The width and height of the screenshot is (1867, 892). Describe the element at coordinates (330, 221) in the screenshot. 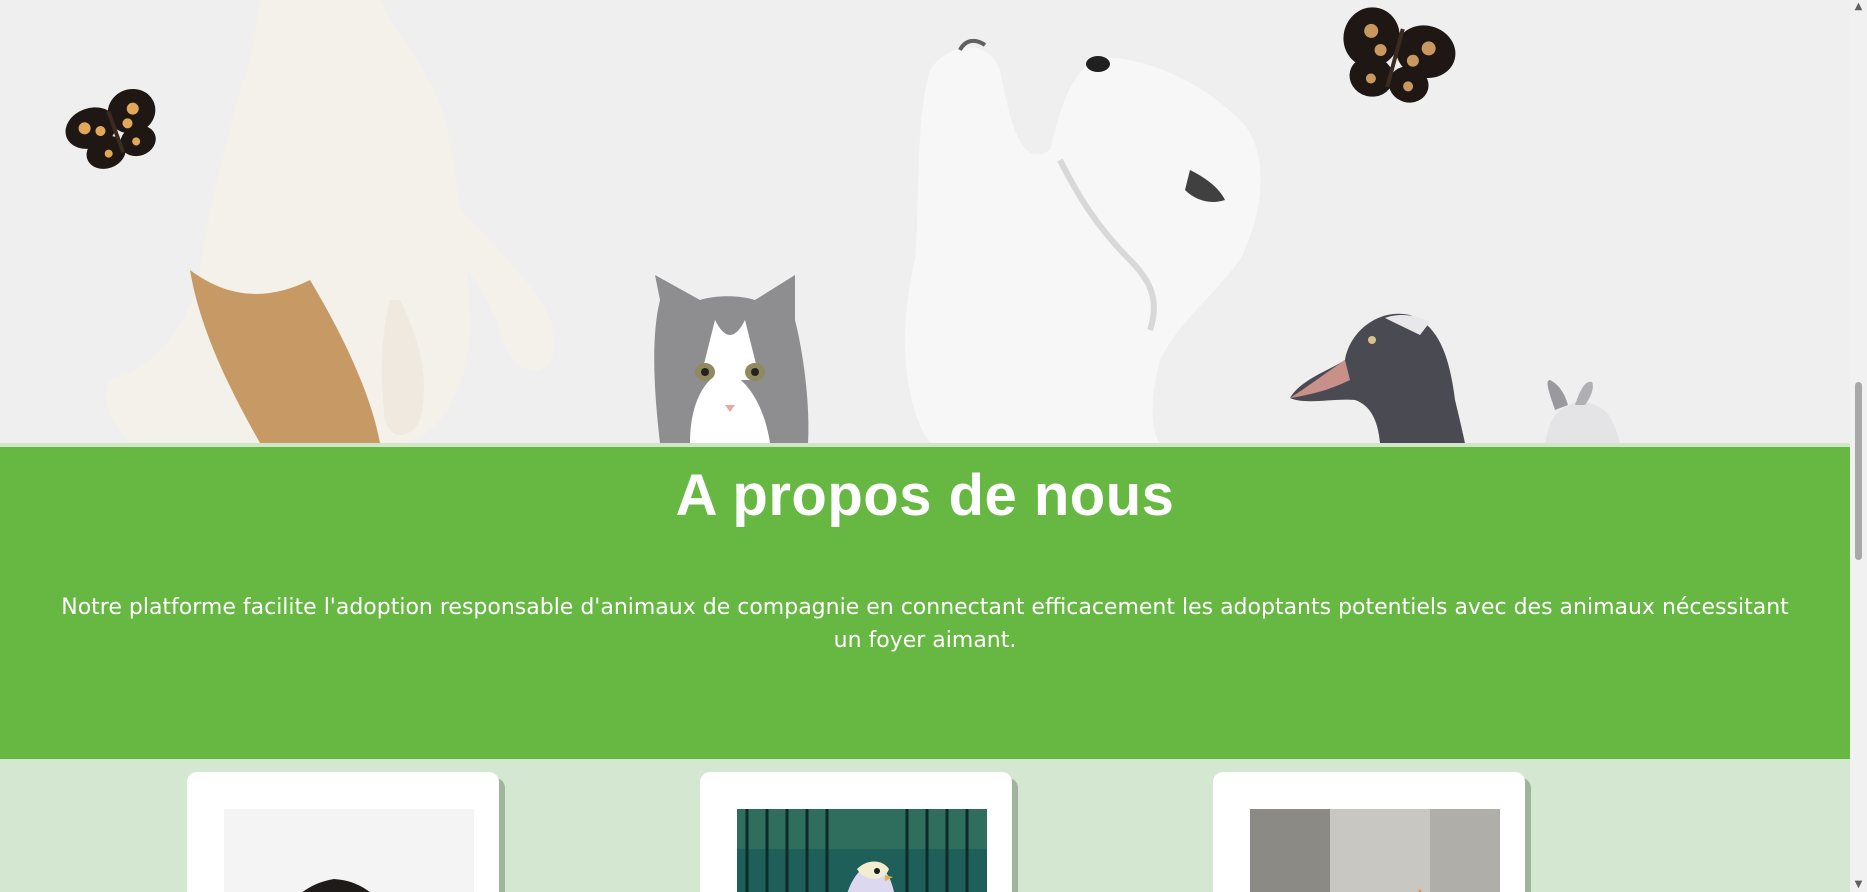

I see `dog-left-image` at that location.